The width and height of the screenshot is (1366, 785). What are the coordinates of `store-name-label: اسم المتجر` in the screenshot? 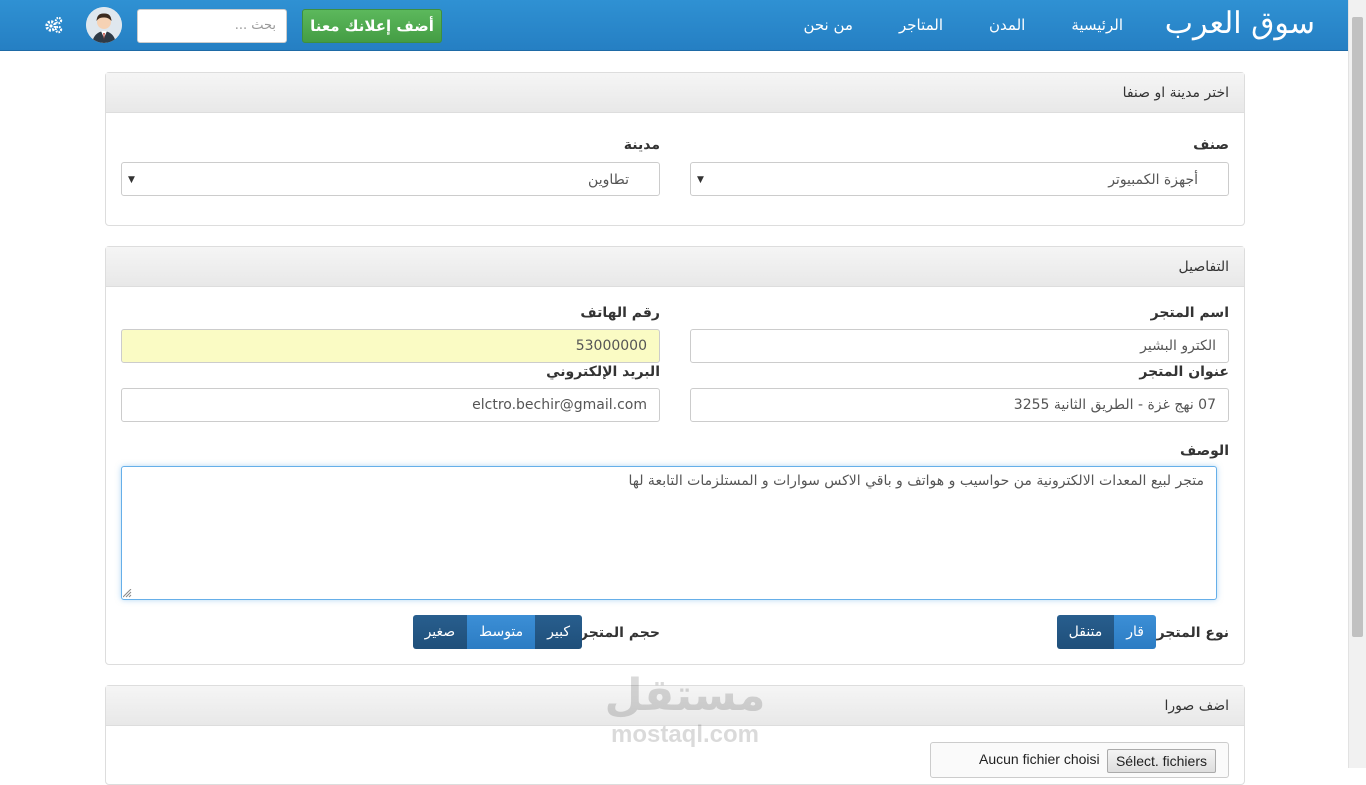 It's located at (1189, 313).